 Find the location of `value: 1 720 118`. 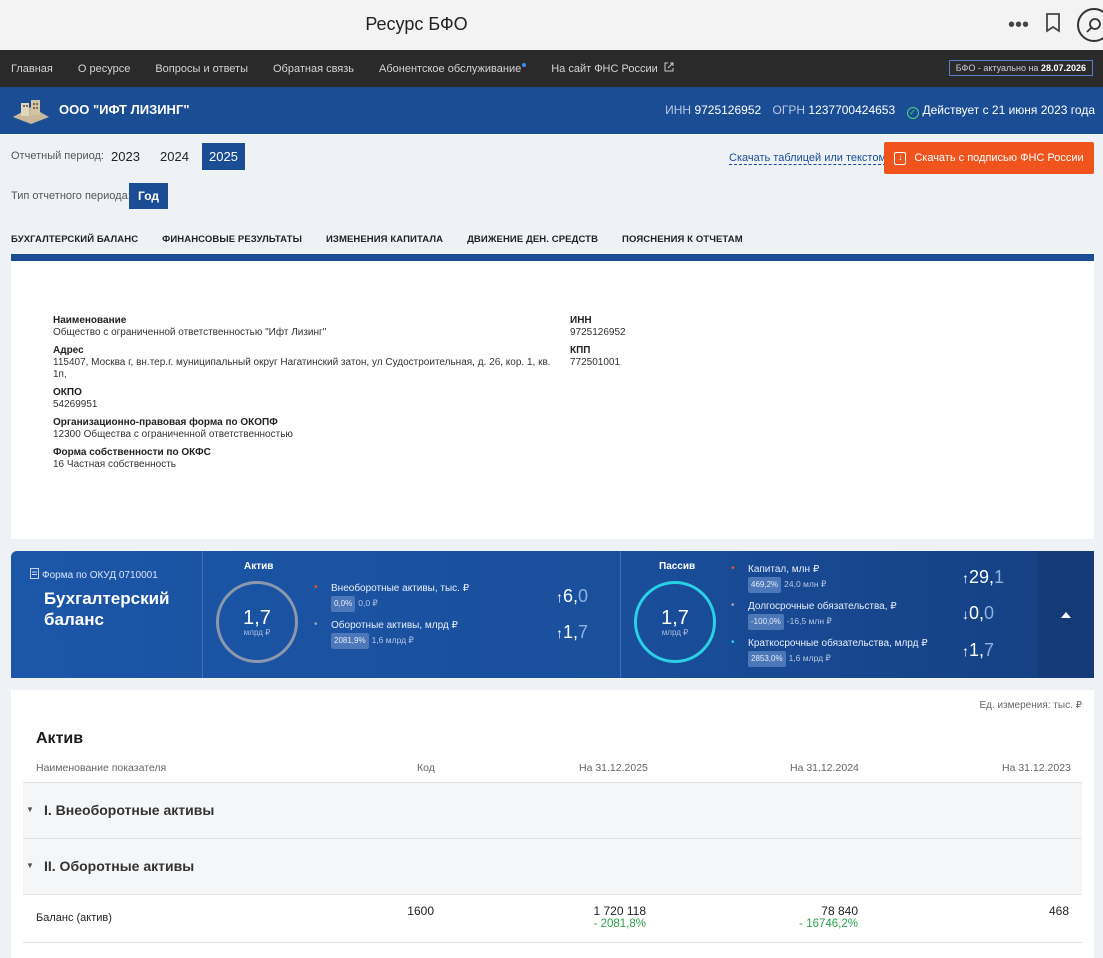

value: 1 720 118 is located at coordinates (620, 911).